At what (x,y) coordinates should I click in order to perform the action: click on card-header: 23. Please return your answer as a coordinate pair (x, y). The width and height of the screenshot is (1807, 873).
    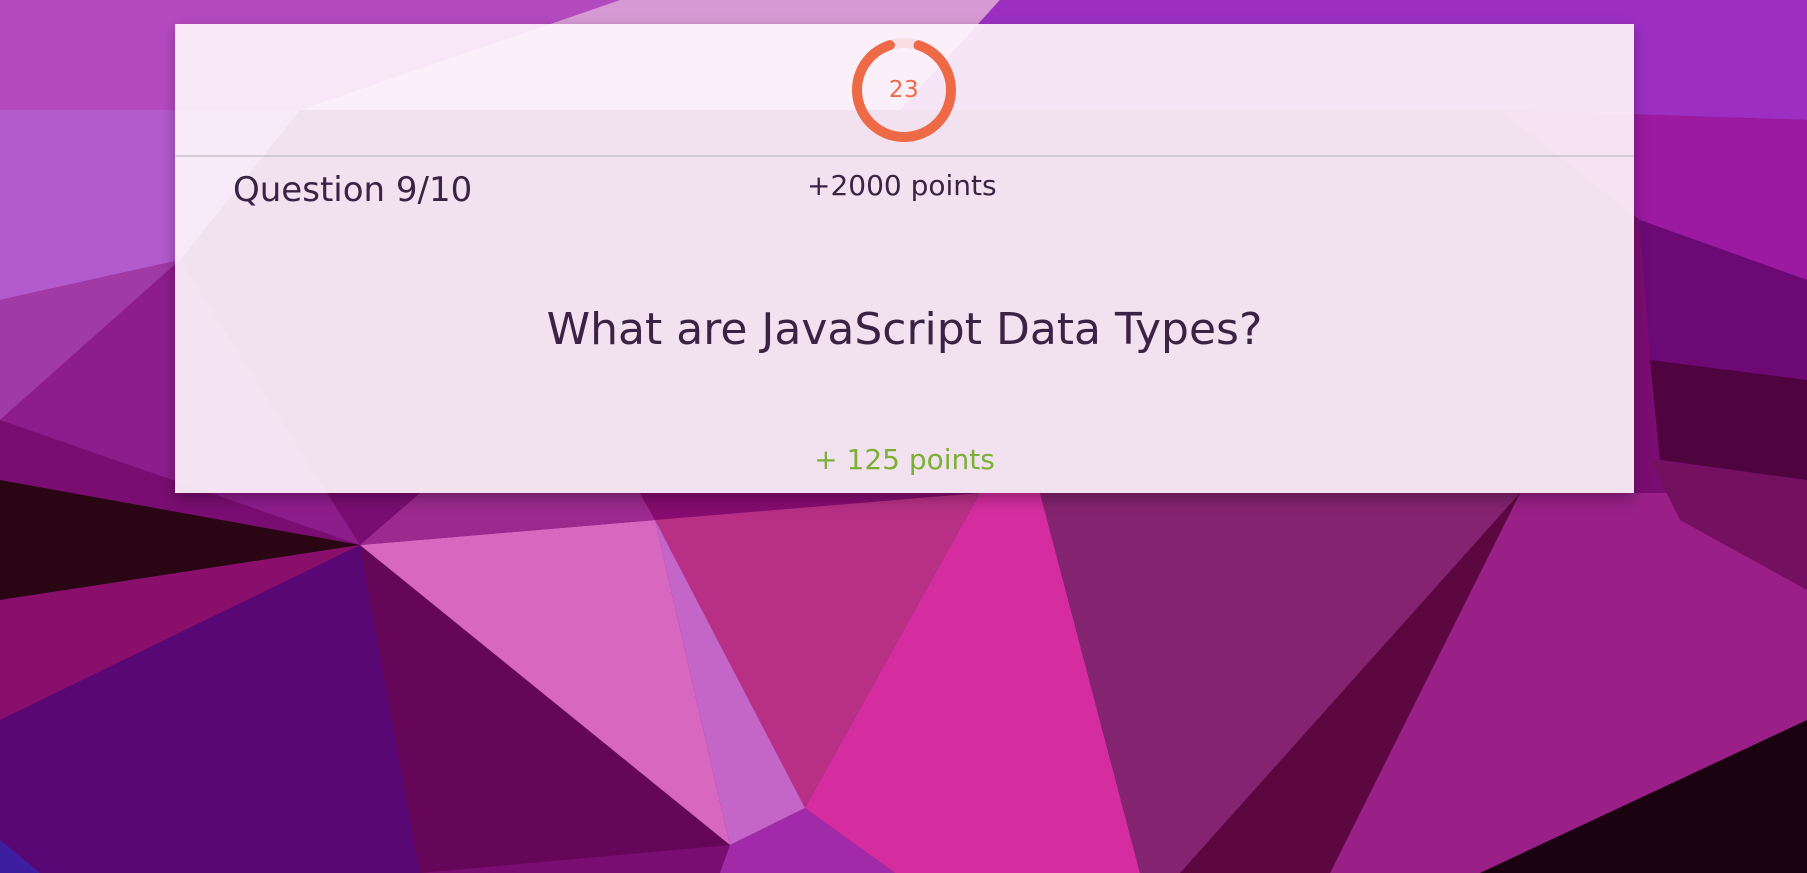
    Looking at the image, I should click on (904, 90).